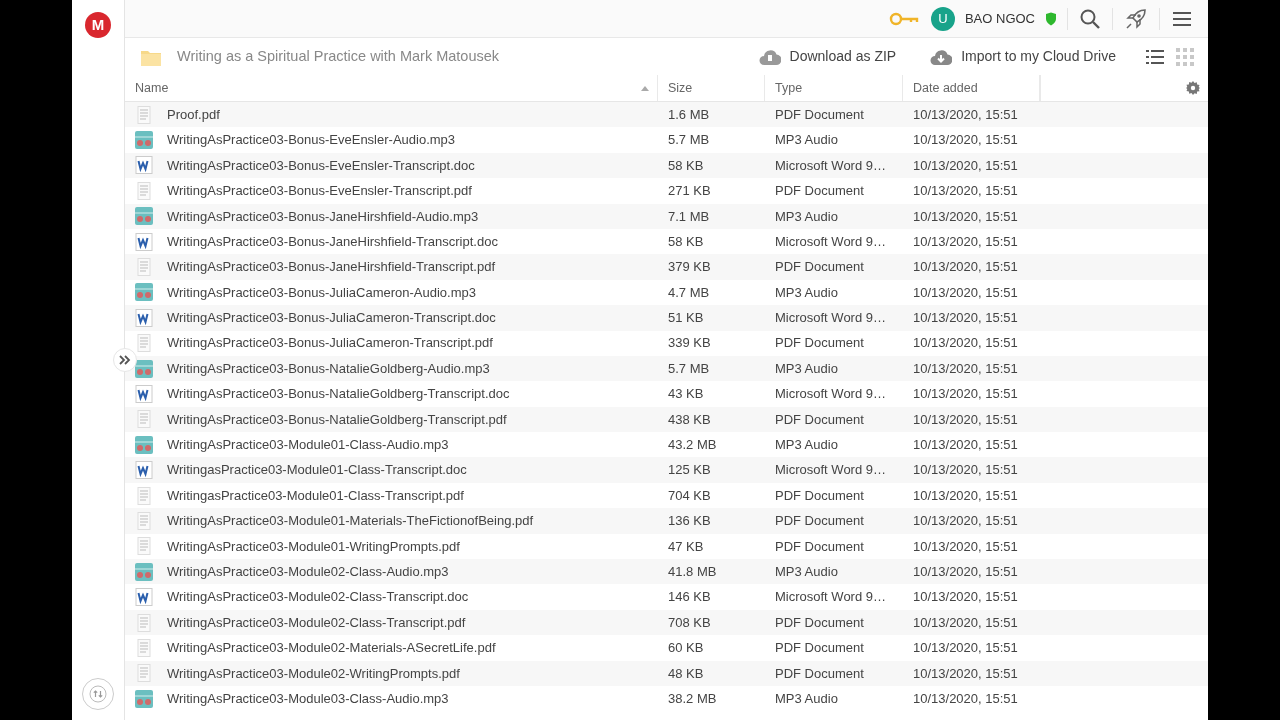  I want to click on rocket-icon, so click(1136, 18).